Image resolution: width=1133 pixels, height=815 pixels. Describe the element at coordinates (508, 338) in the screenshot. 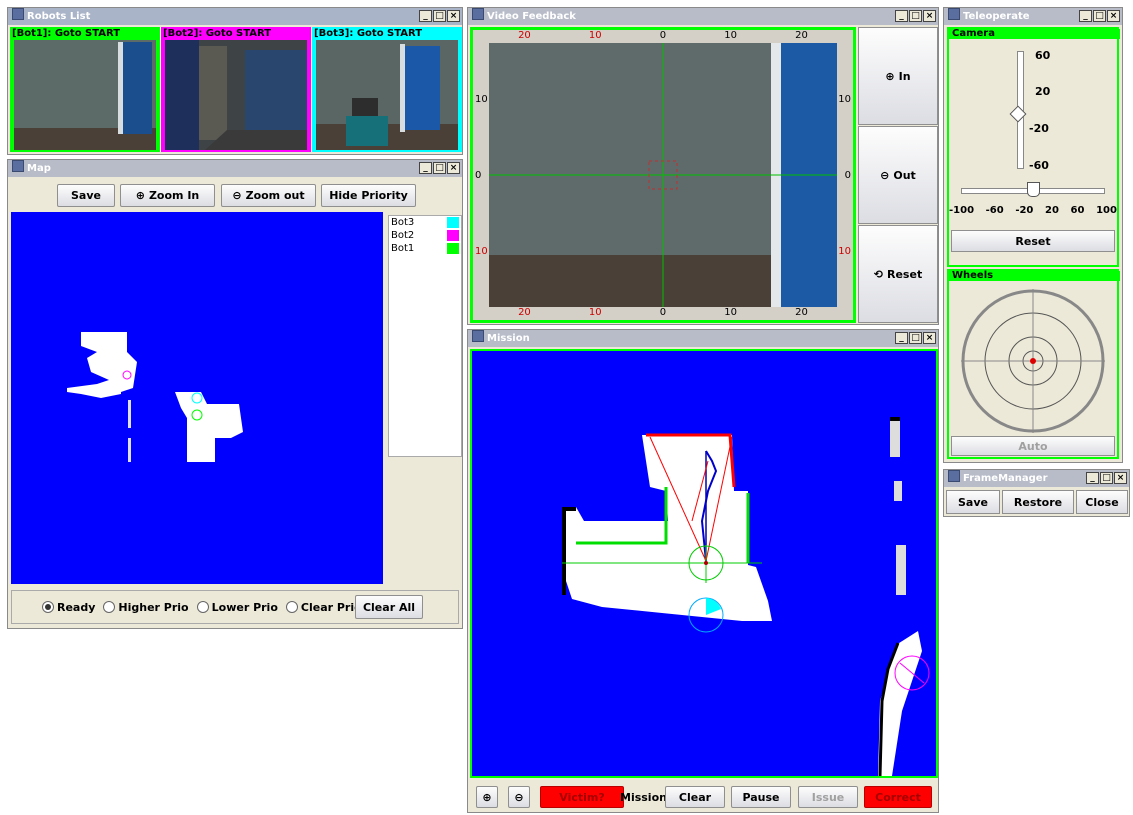

I see `mission-title: Mission` at that location.